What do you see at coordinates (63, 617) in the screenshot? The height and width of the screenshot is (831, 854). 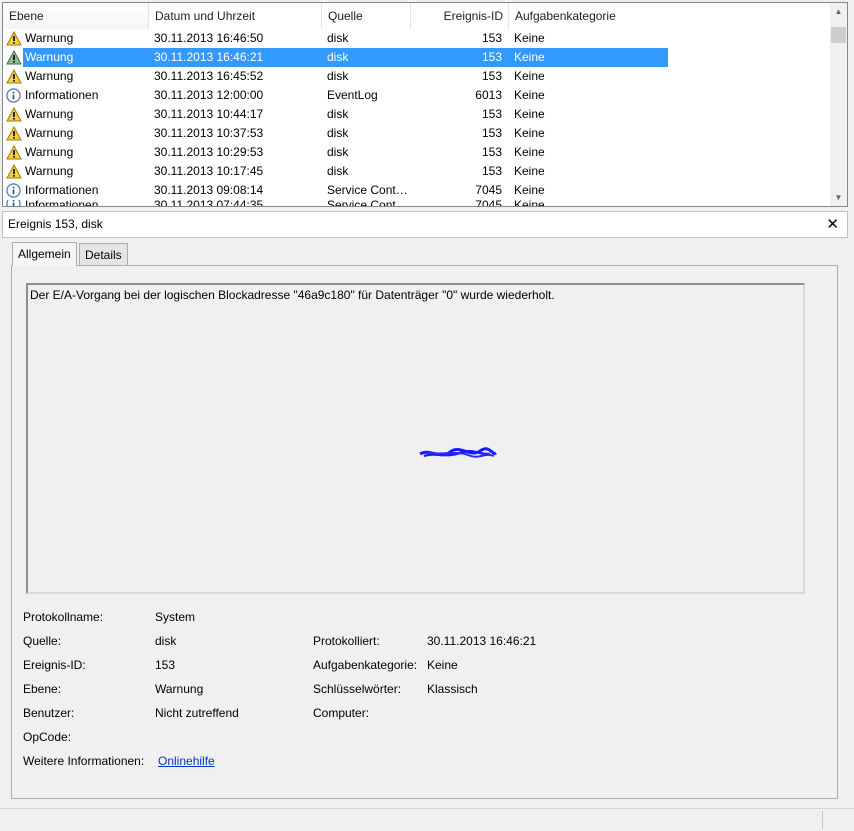 I see `log-name-label: Protokollname:` at bounding box center [63, 617].